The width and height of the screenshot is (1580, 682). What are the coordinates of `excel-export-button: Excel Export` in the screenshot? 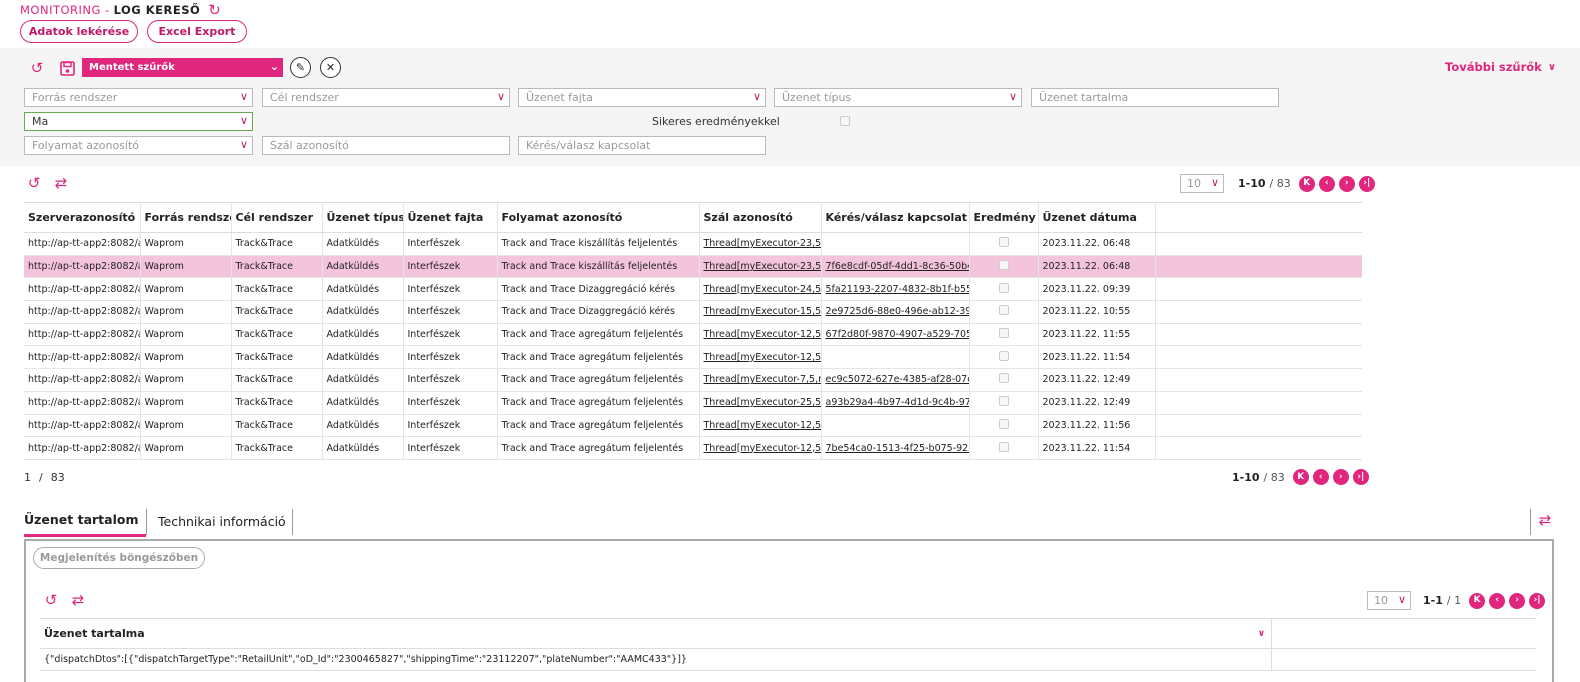 It's located at (197, 31).